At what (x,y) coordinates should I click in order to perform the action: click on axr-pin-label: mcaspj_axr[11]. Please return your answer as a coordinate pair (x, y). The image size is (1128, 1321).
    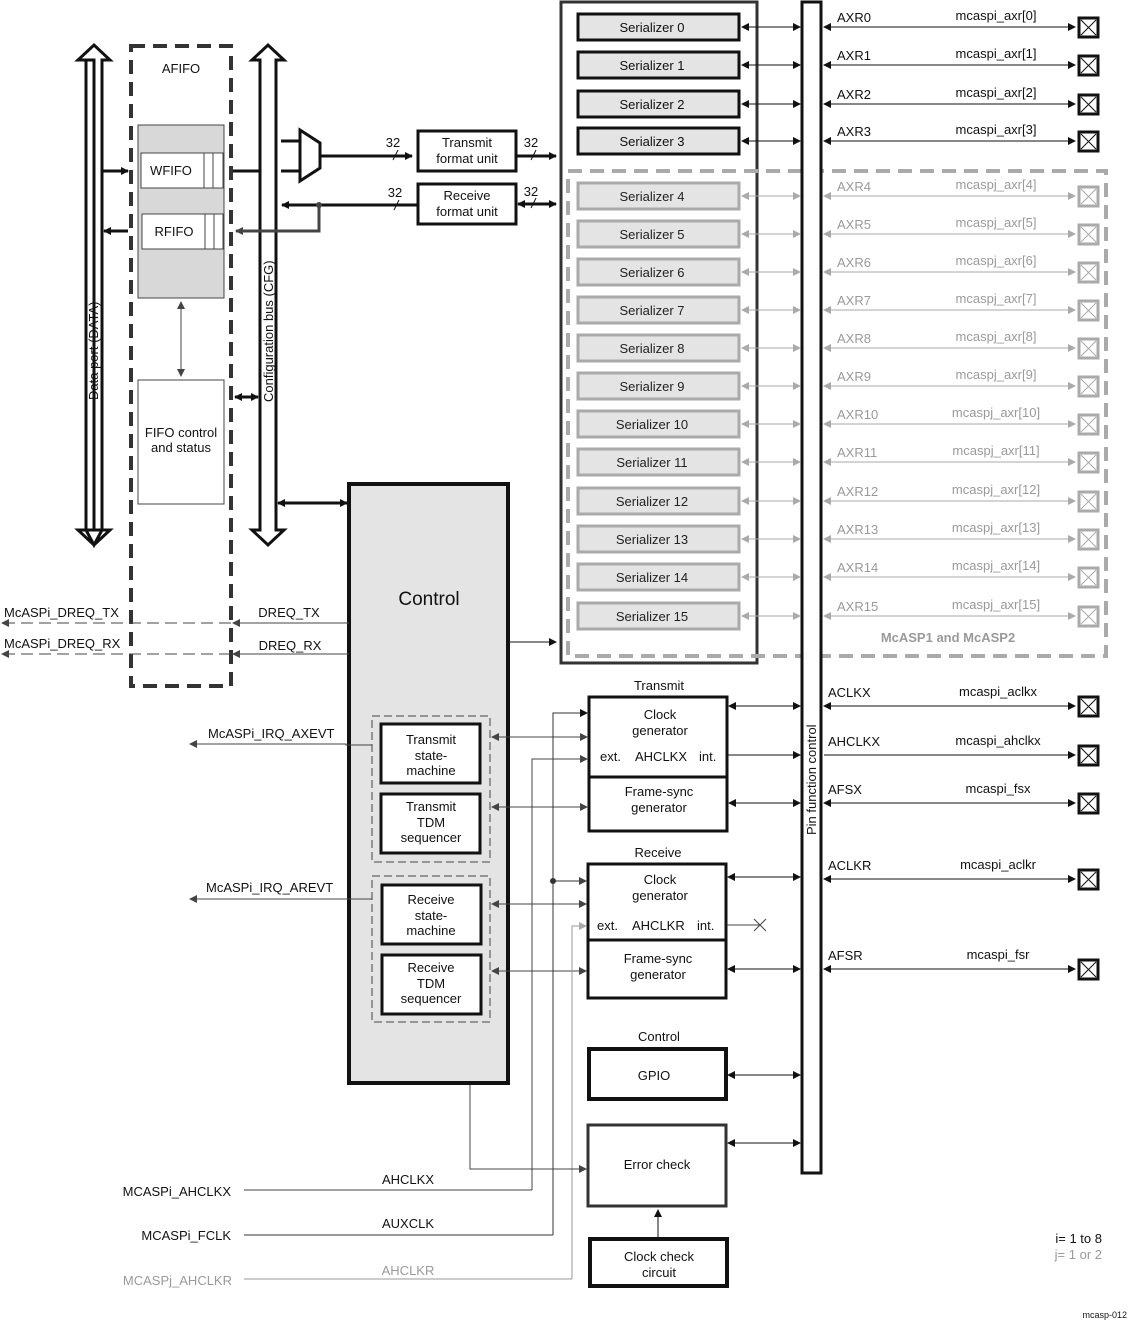
    Looking at the image, I should click on (995, 450).